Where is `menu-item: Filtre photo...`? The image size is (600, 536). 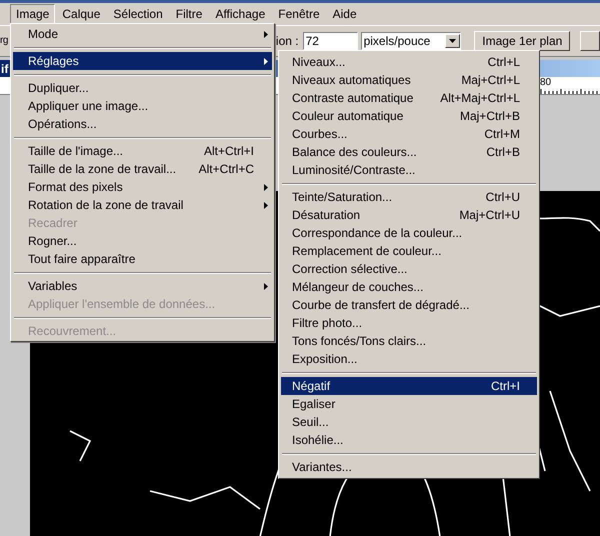
menu-item: Filtre photo... is located at coordinates (409, 323).